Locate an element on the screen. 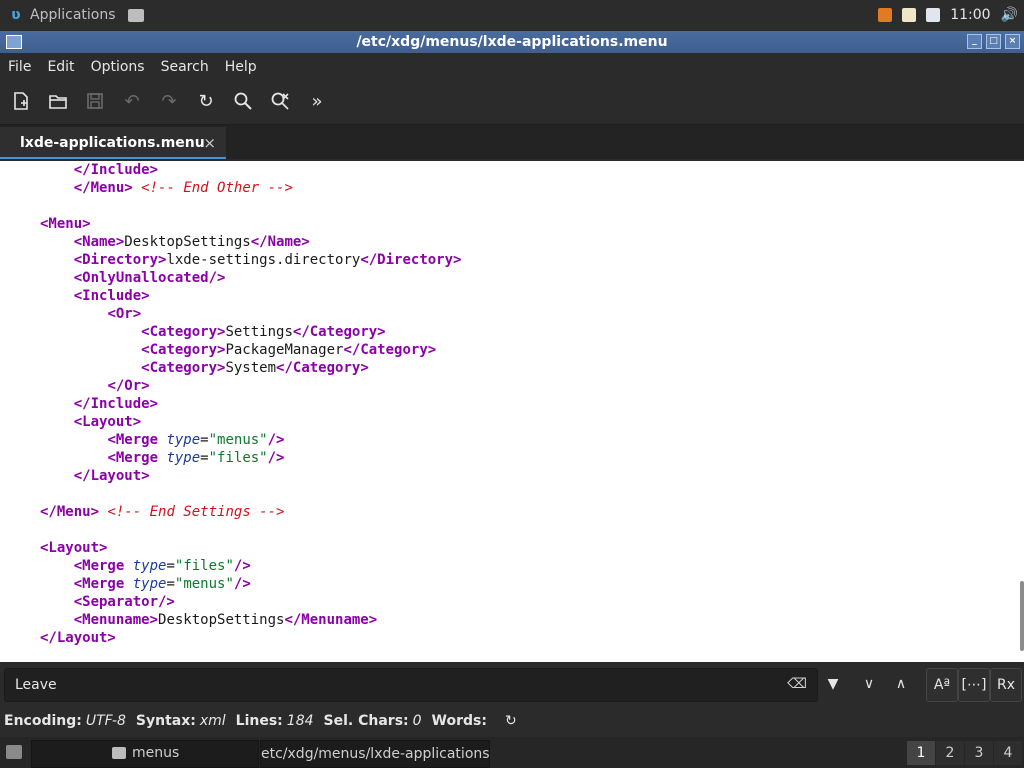  show-desktop-icon is located at coordinates (14, 752).